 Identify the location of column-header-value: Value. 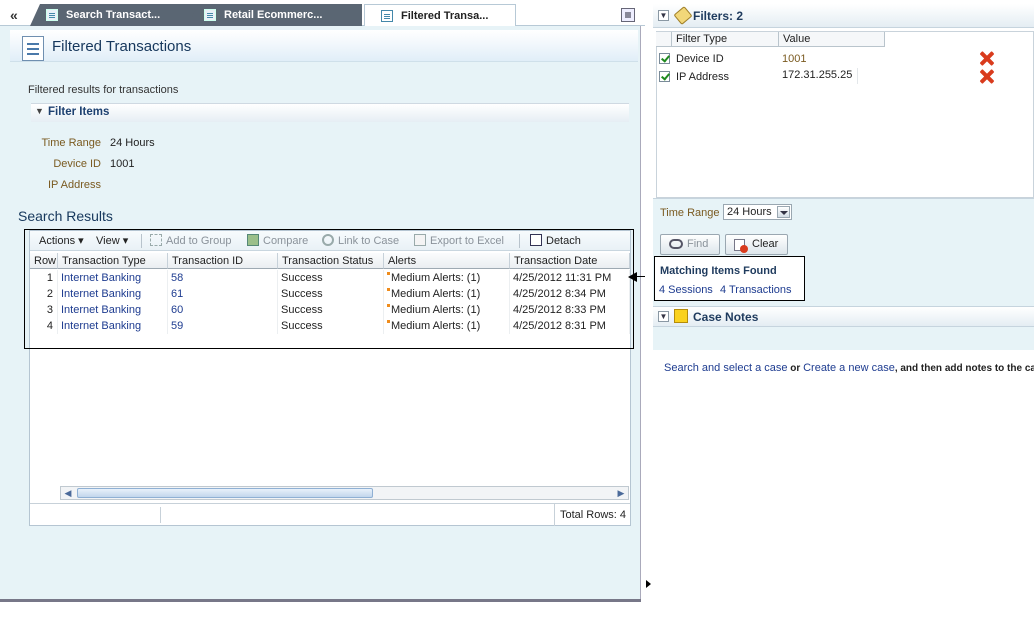
(832, 39).